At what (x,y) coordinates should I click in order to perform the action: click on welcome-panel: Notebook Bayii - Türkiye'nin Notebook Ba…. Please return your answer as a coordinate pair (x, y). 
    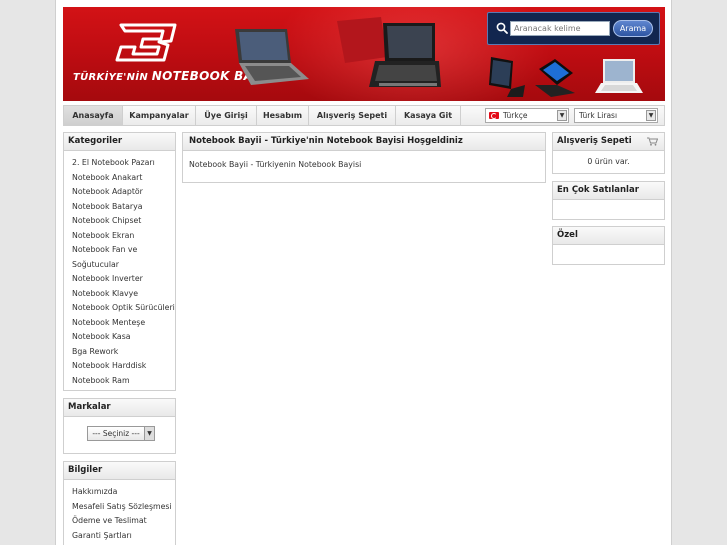
    Looking at the image, I should click on (364, 157).